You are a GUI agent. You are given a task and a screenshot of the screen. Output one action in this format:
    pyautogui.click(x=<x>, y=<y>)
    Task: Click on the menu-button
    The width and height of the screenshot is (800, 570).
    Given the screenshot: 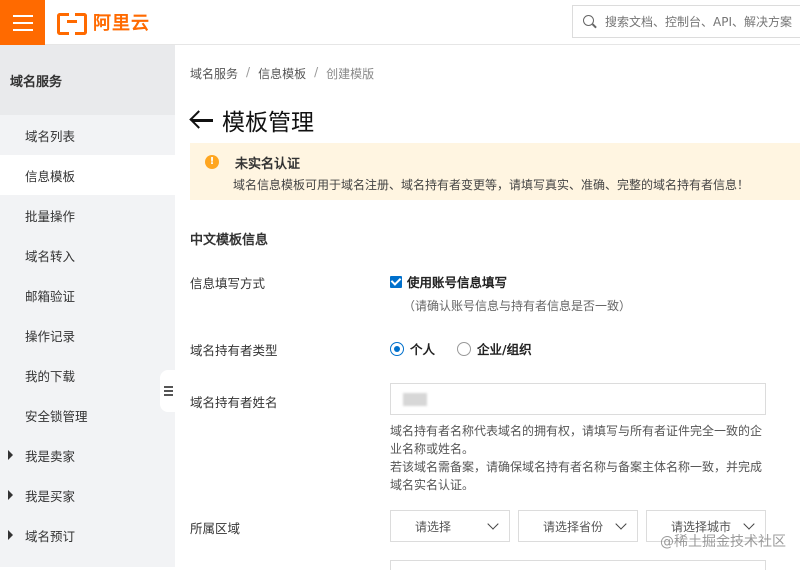 What is the action you would take?
    pyautogui.click(x=22, y=22)
    